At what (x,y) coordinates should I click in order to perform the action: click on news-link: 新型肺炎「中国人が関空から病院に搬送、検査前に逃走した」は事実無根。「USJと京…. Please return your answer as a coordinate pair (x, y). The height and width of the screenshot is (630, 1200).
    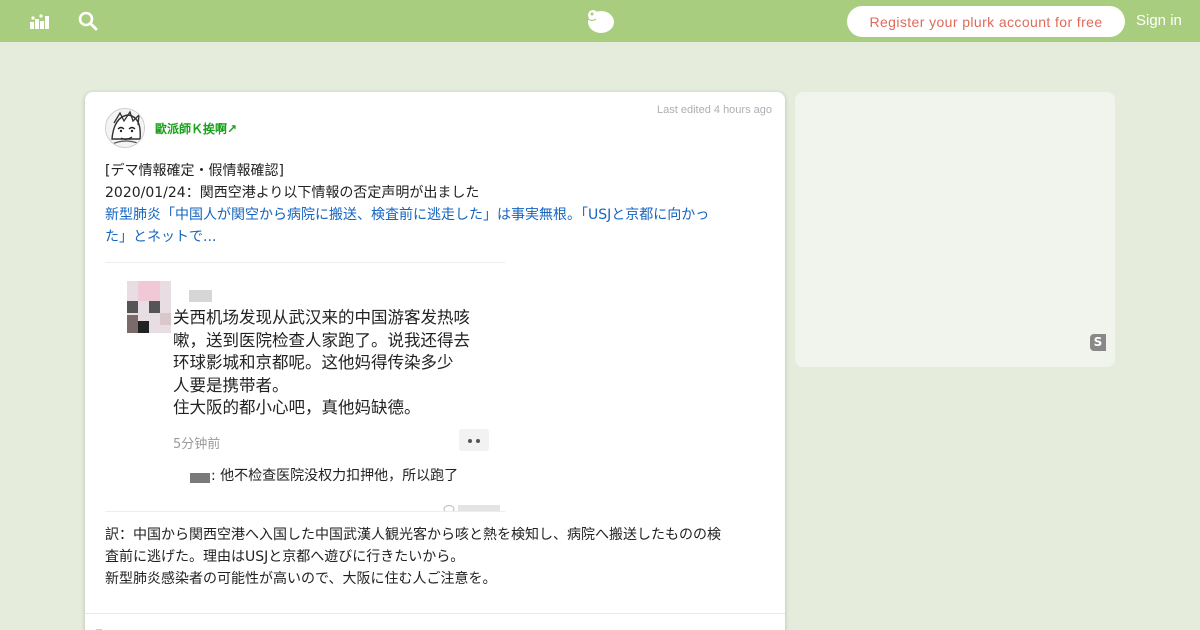
    Looking at the image, I should click on (437, 215).